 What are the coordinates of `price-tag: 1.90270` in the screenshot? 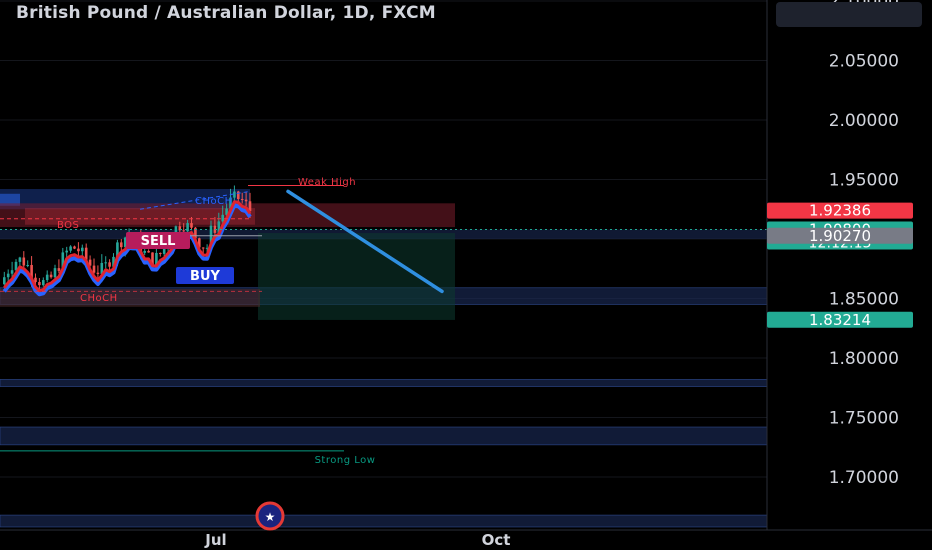 It's located at (840, 236).